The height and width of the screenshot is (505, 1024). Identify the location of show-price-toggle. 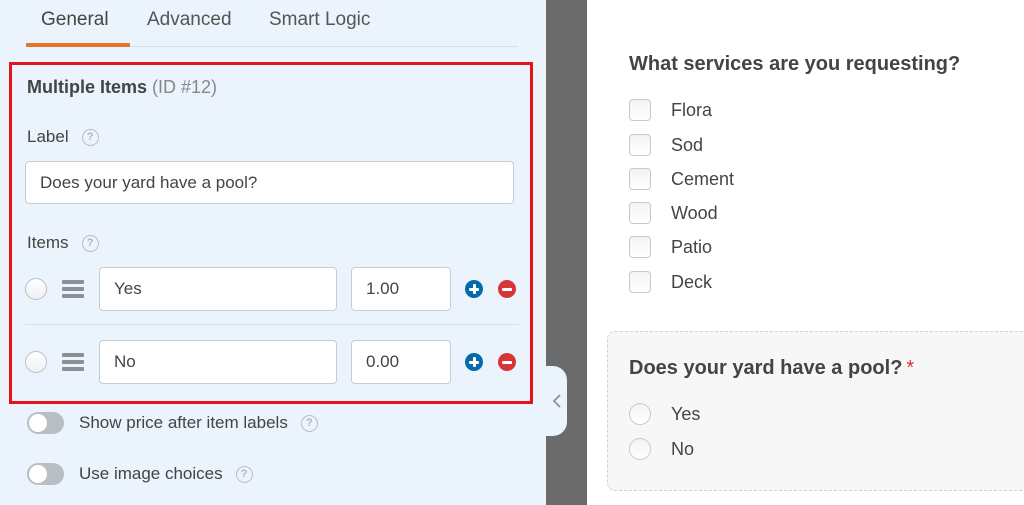
(45, 423).